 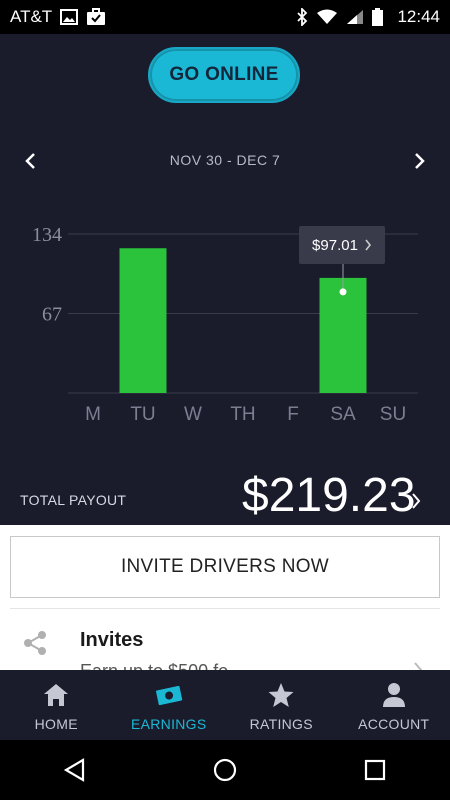 What do you see at coordinates (393, 695) in the screenshot?
I see `account-icon` at bounding box center [393, 695].